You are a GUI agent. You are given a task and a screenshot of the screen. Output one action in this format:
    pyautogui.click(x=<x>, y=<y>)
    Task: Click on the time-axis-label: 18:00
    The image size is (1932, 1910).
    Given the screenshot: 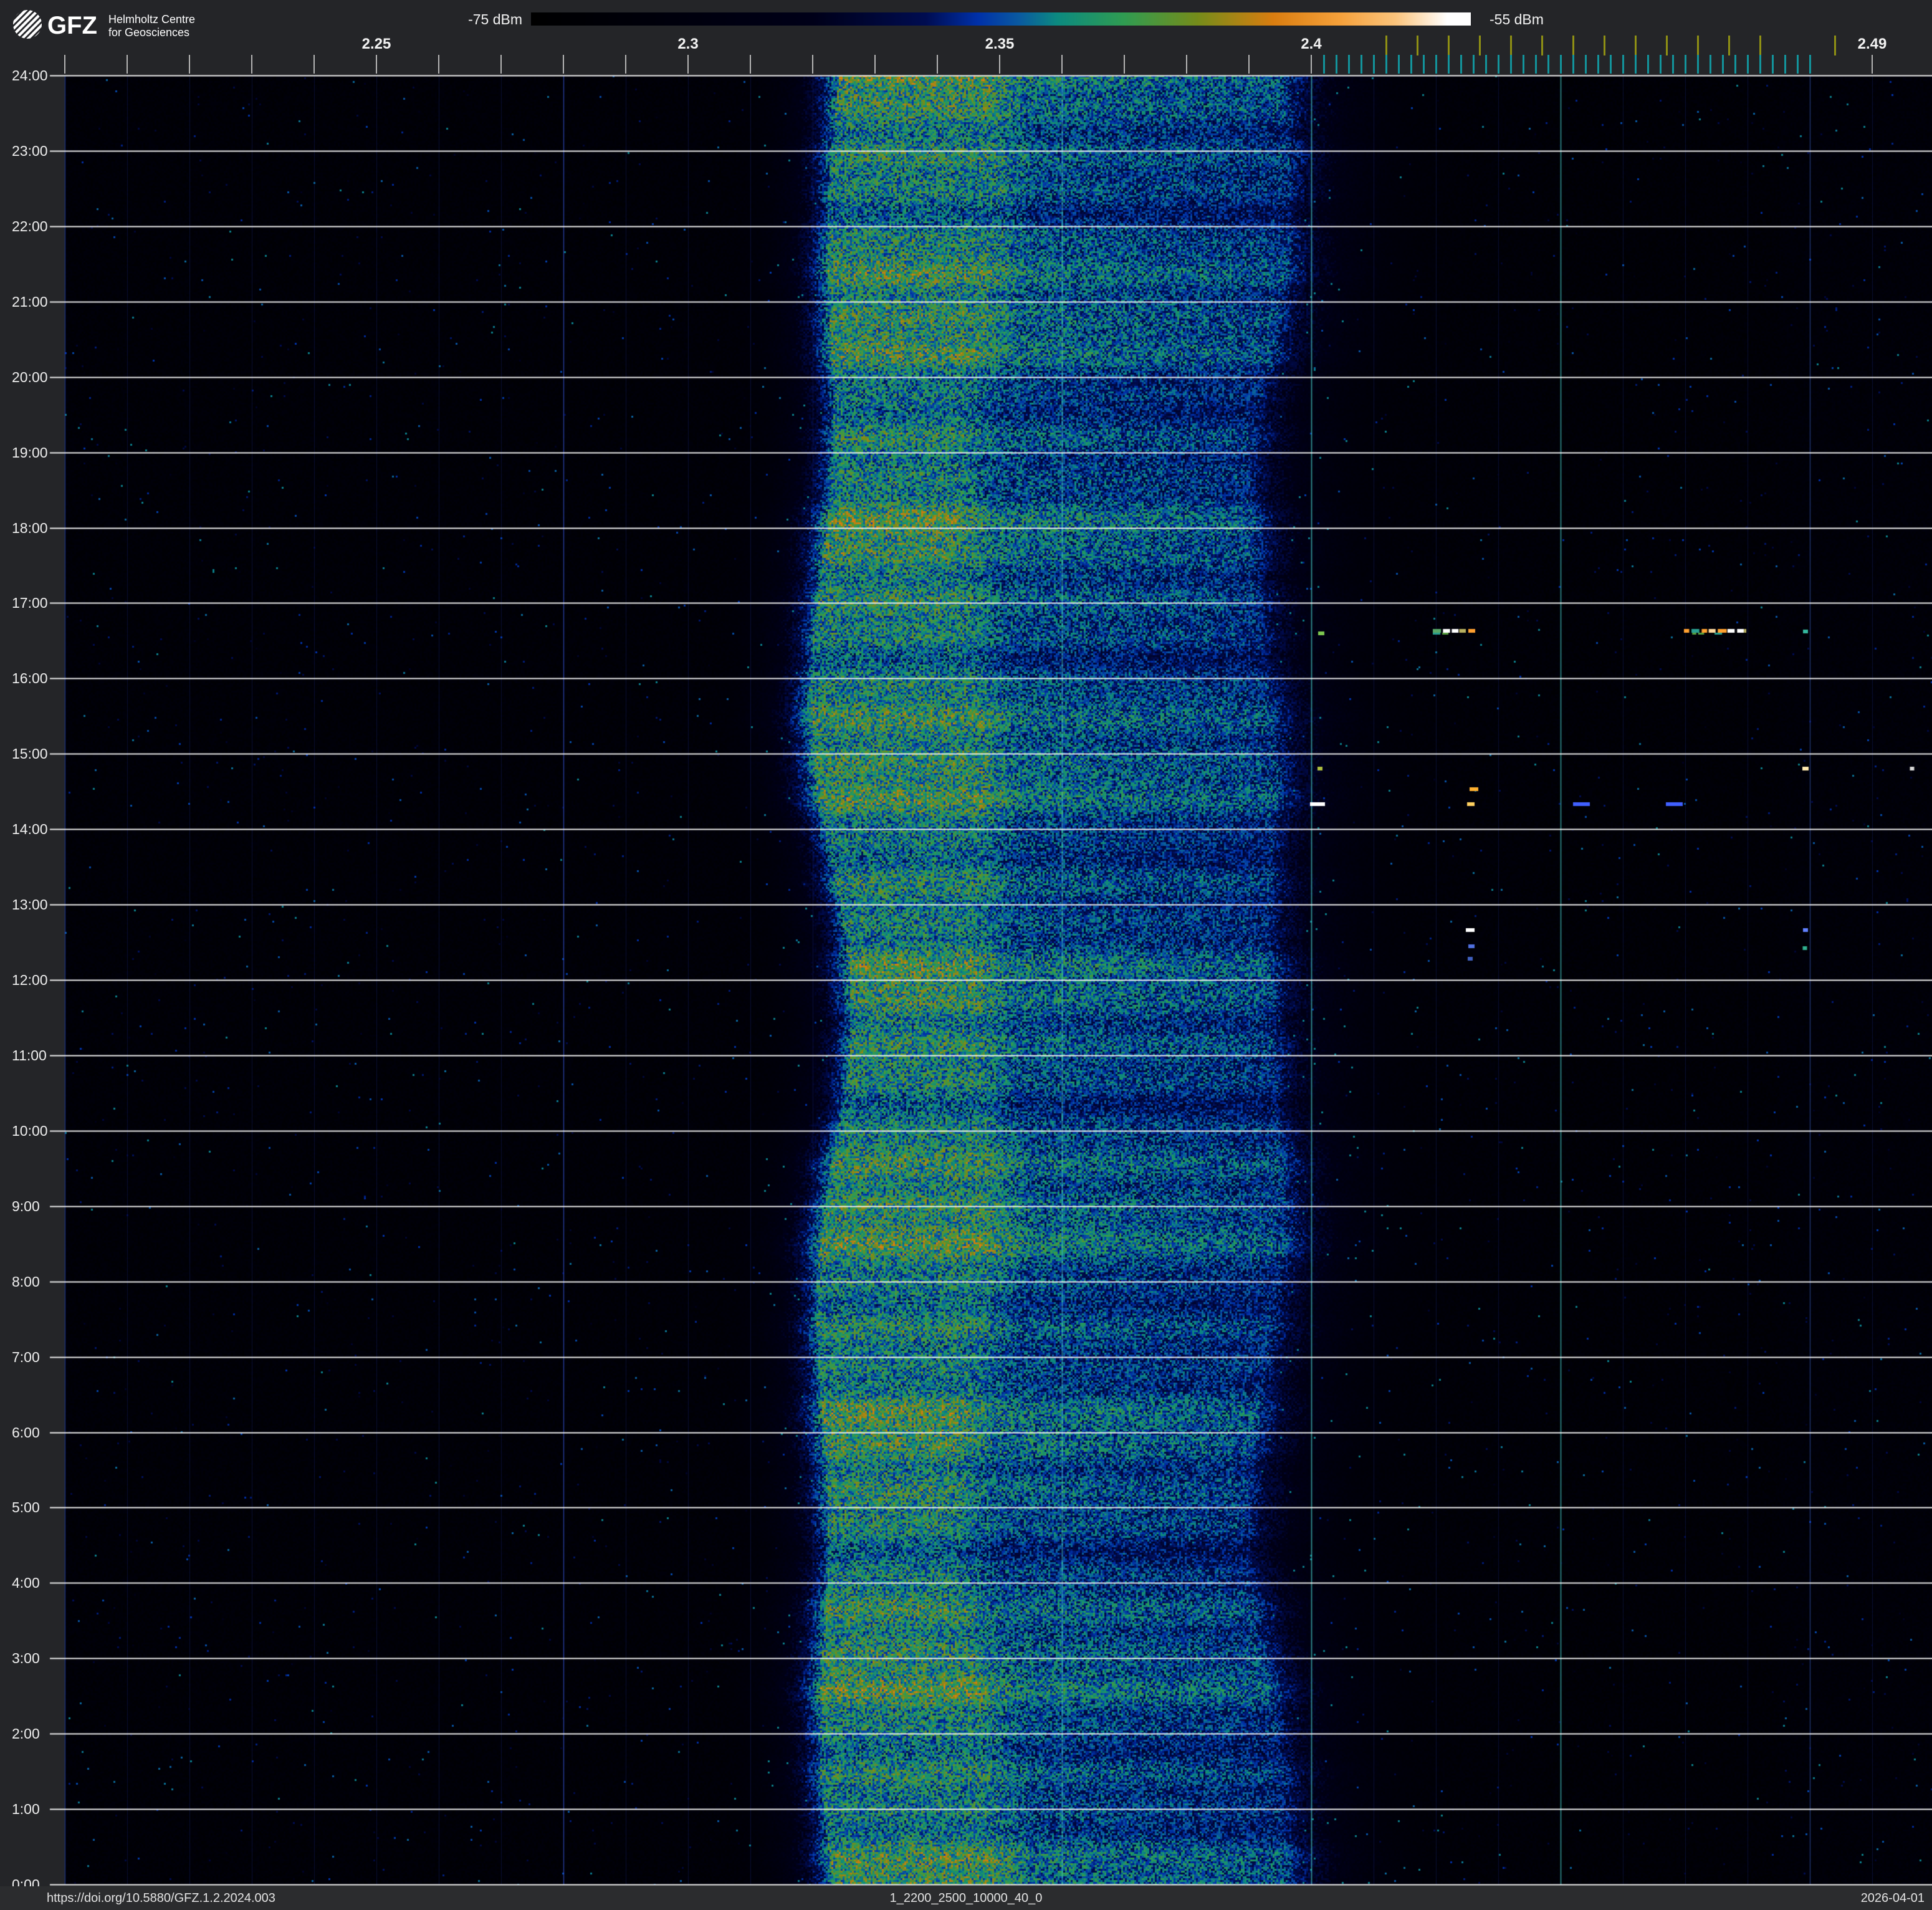 What is the action you would take?
    pyautogui.click(x=30, y=527)
    